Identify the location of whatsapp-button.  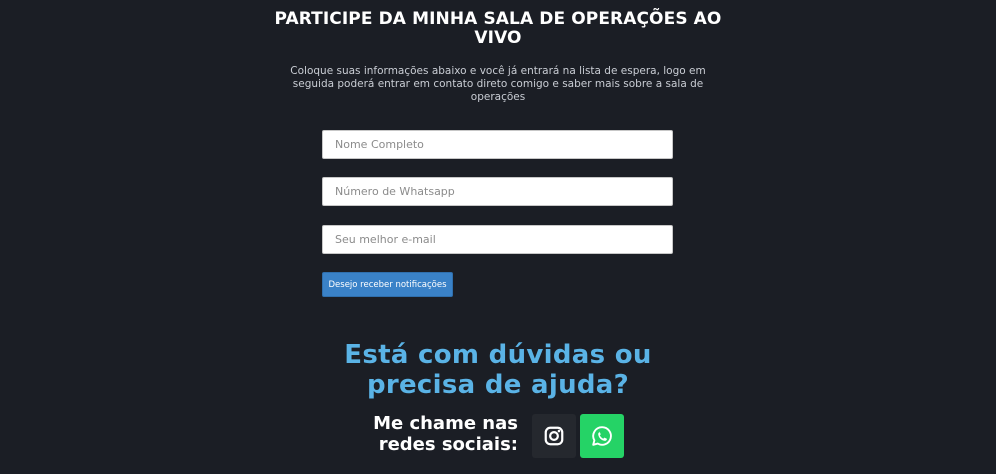
(602, 436).